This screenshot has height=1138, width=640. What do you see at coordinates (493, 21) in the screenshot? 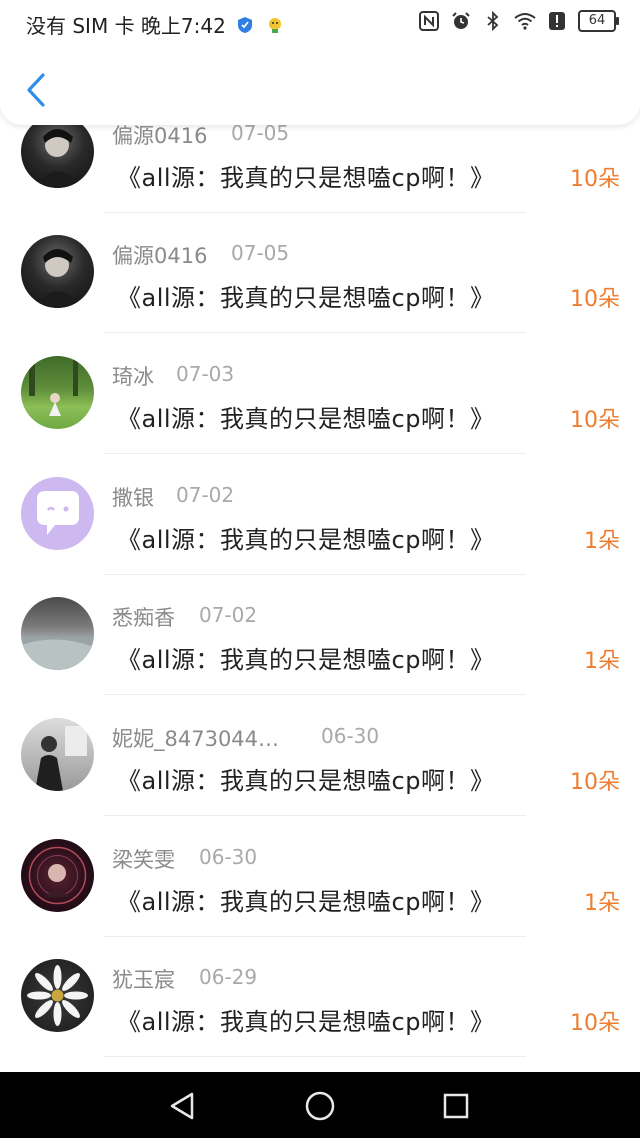
I see `bluetooth-icon` at bounding box center [493, 21].